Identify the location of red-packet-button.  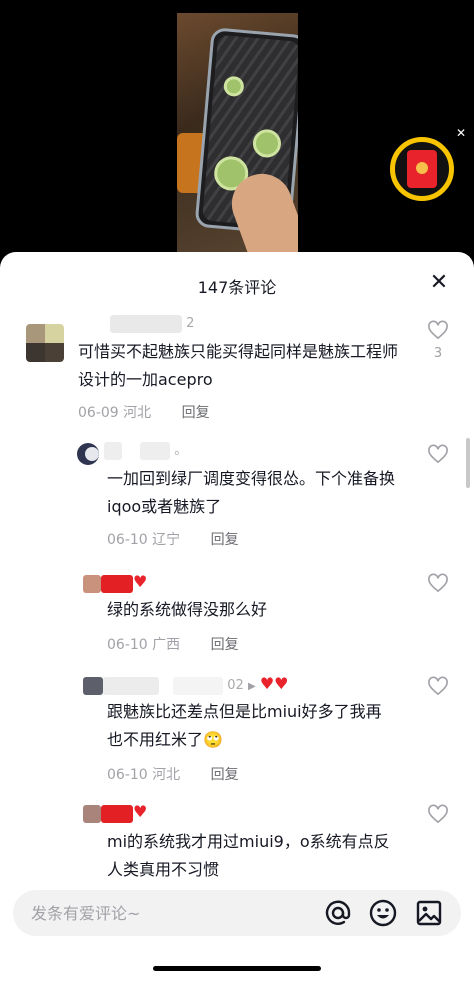
(422, 169).